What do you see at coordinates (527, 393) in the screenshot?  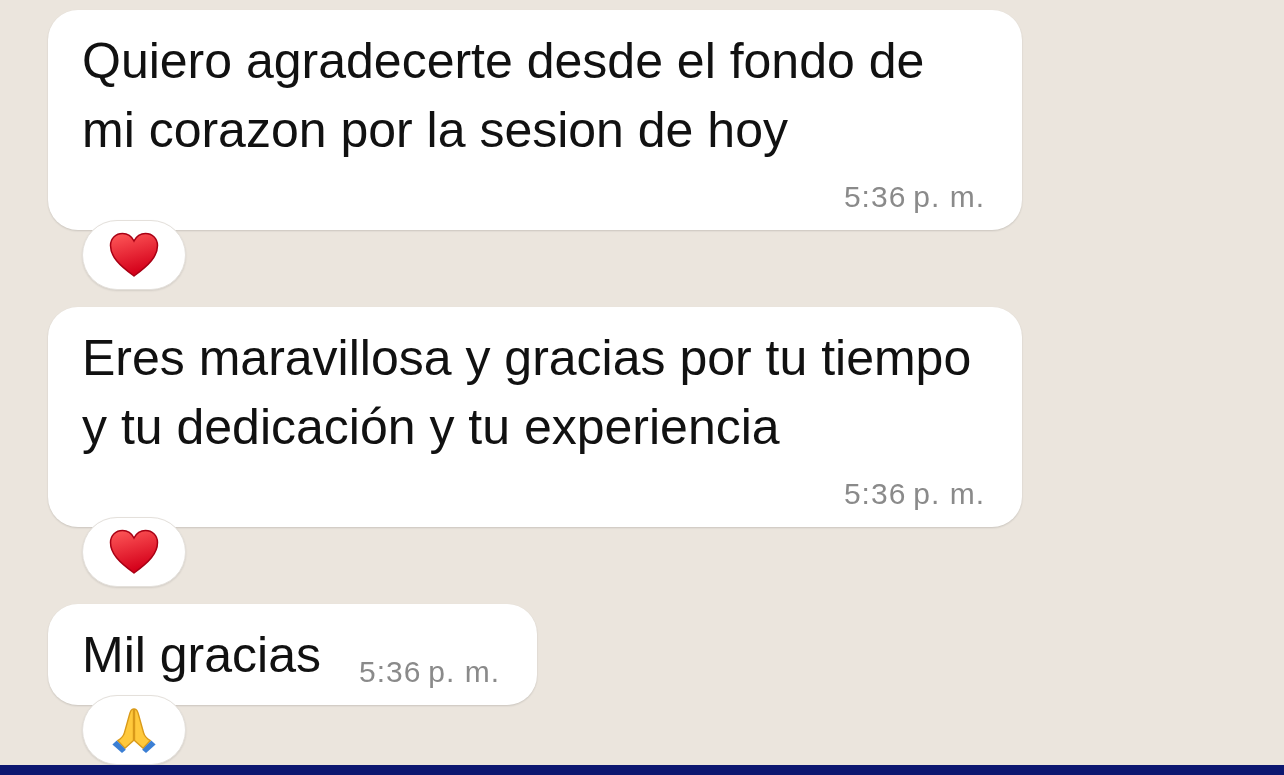 I see `message-text: Eres maravillosa y gracias por tu tiempo y tu dedicación y tu experiencia` at bounding box center [527, 393].